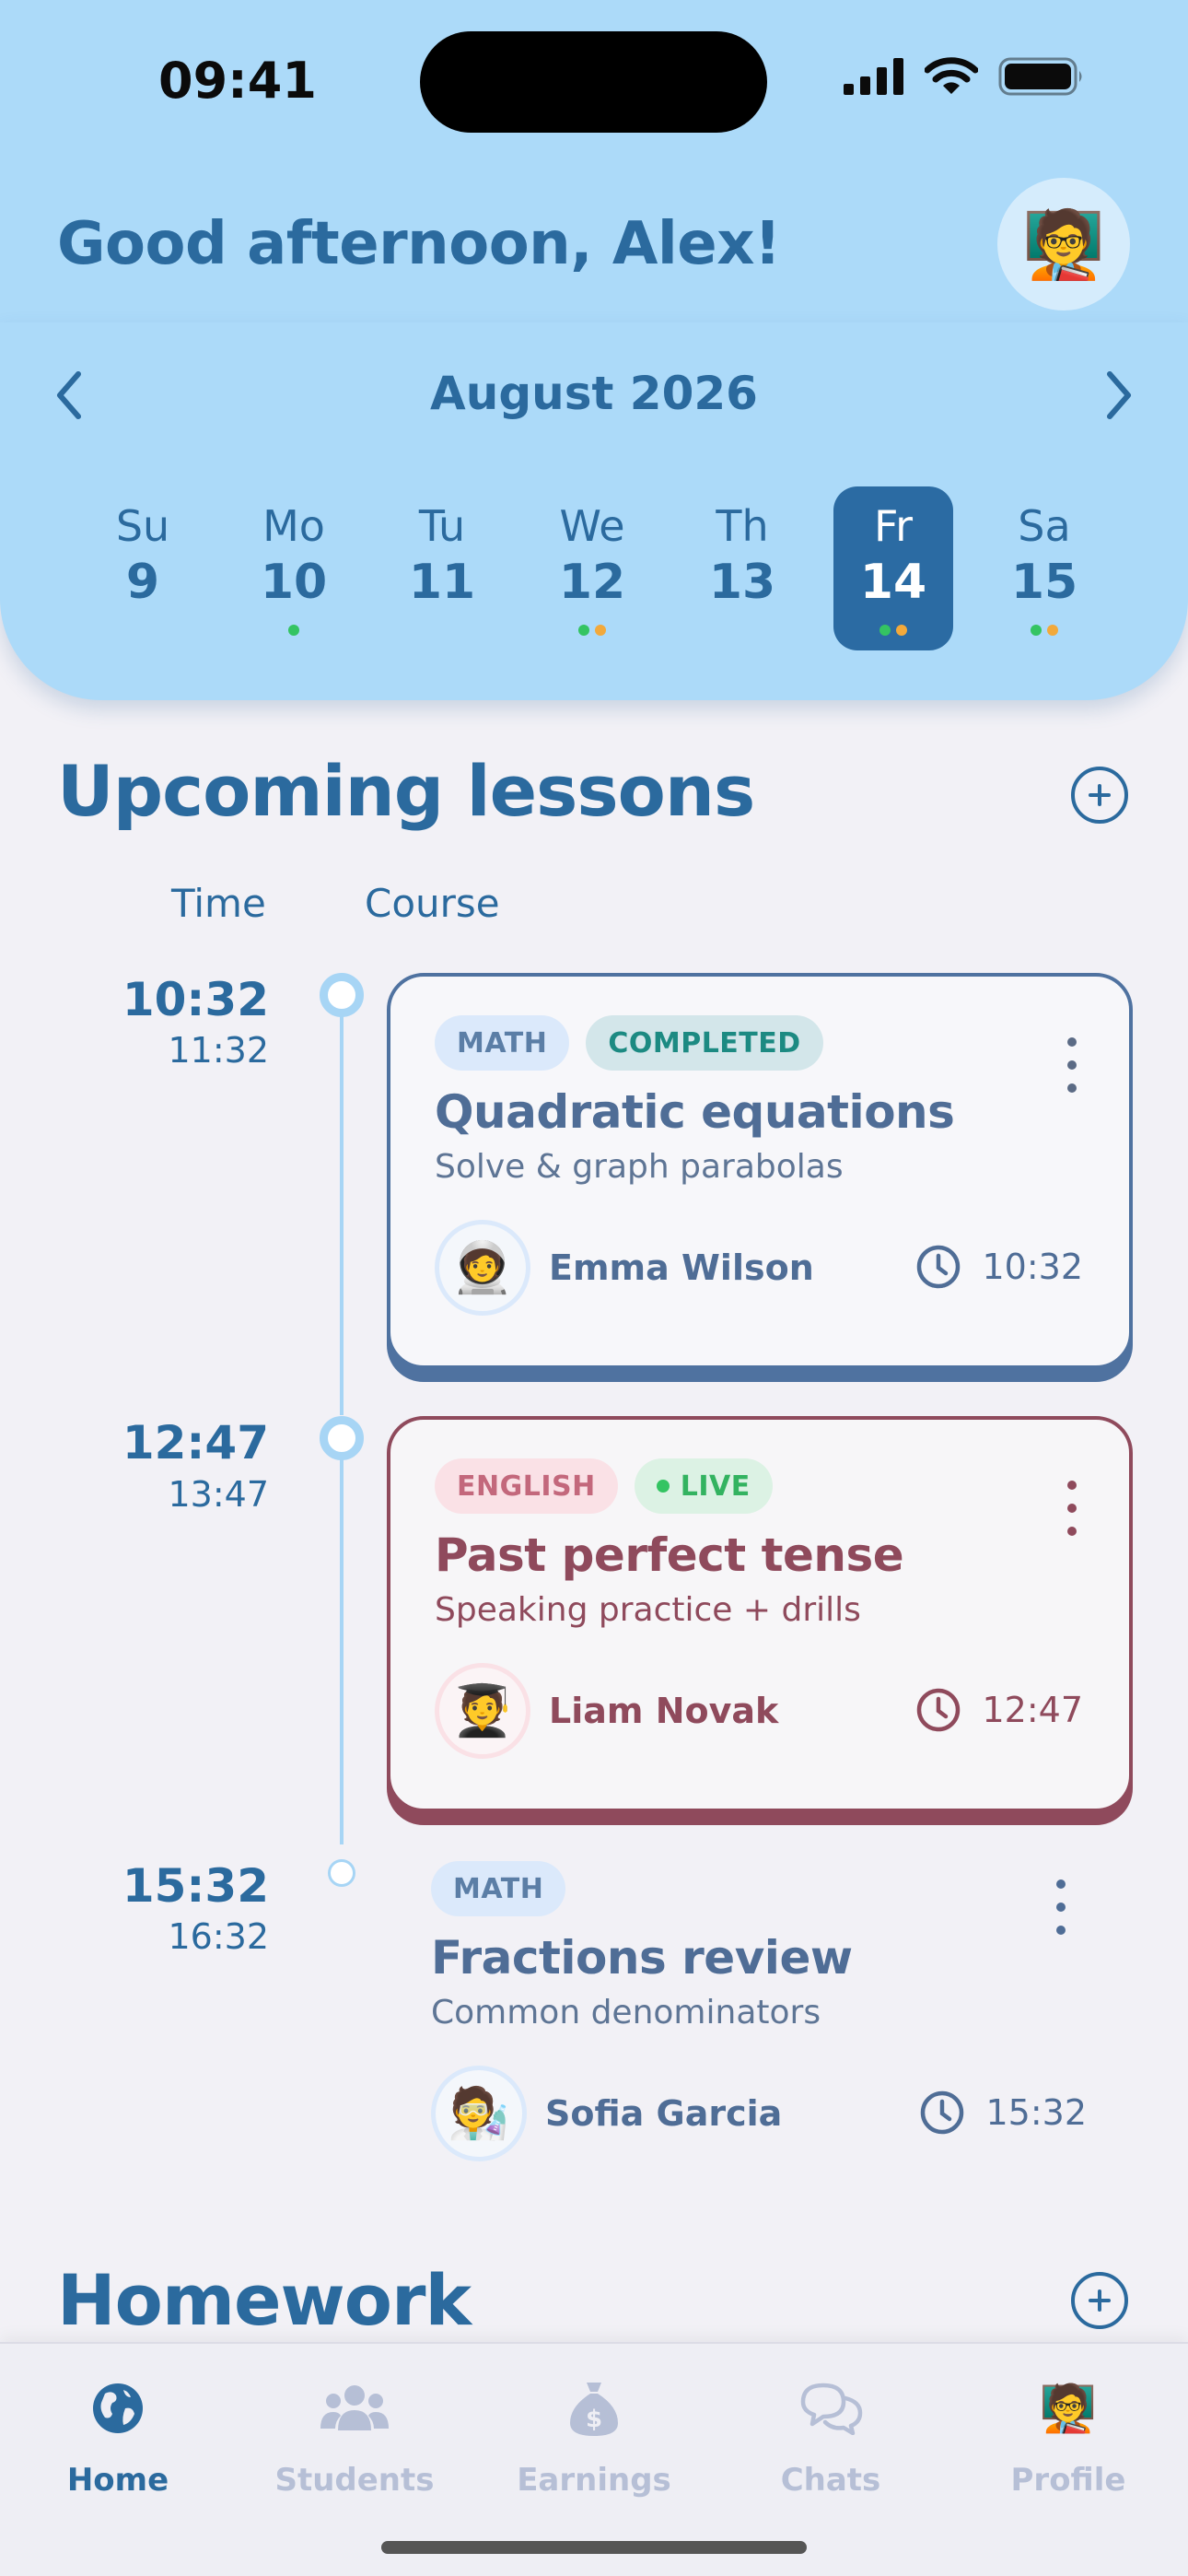 This screenshot has height=2576, width=1188. What do you see at coordinates (830, 2480) in the screenshot?
I see `tab-label: Chats` at bounding box center [830, 2480].